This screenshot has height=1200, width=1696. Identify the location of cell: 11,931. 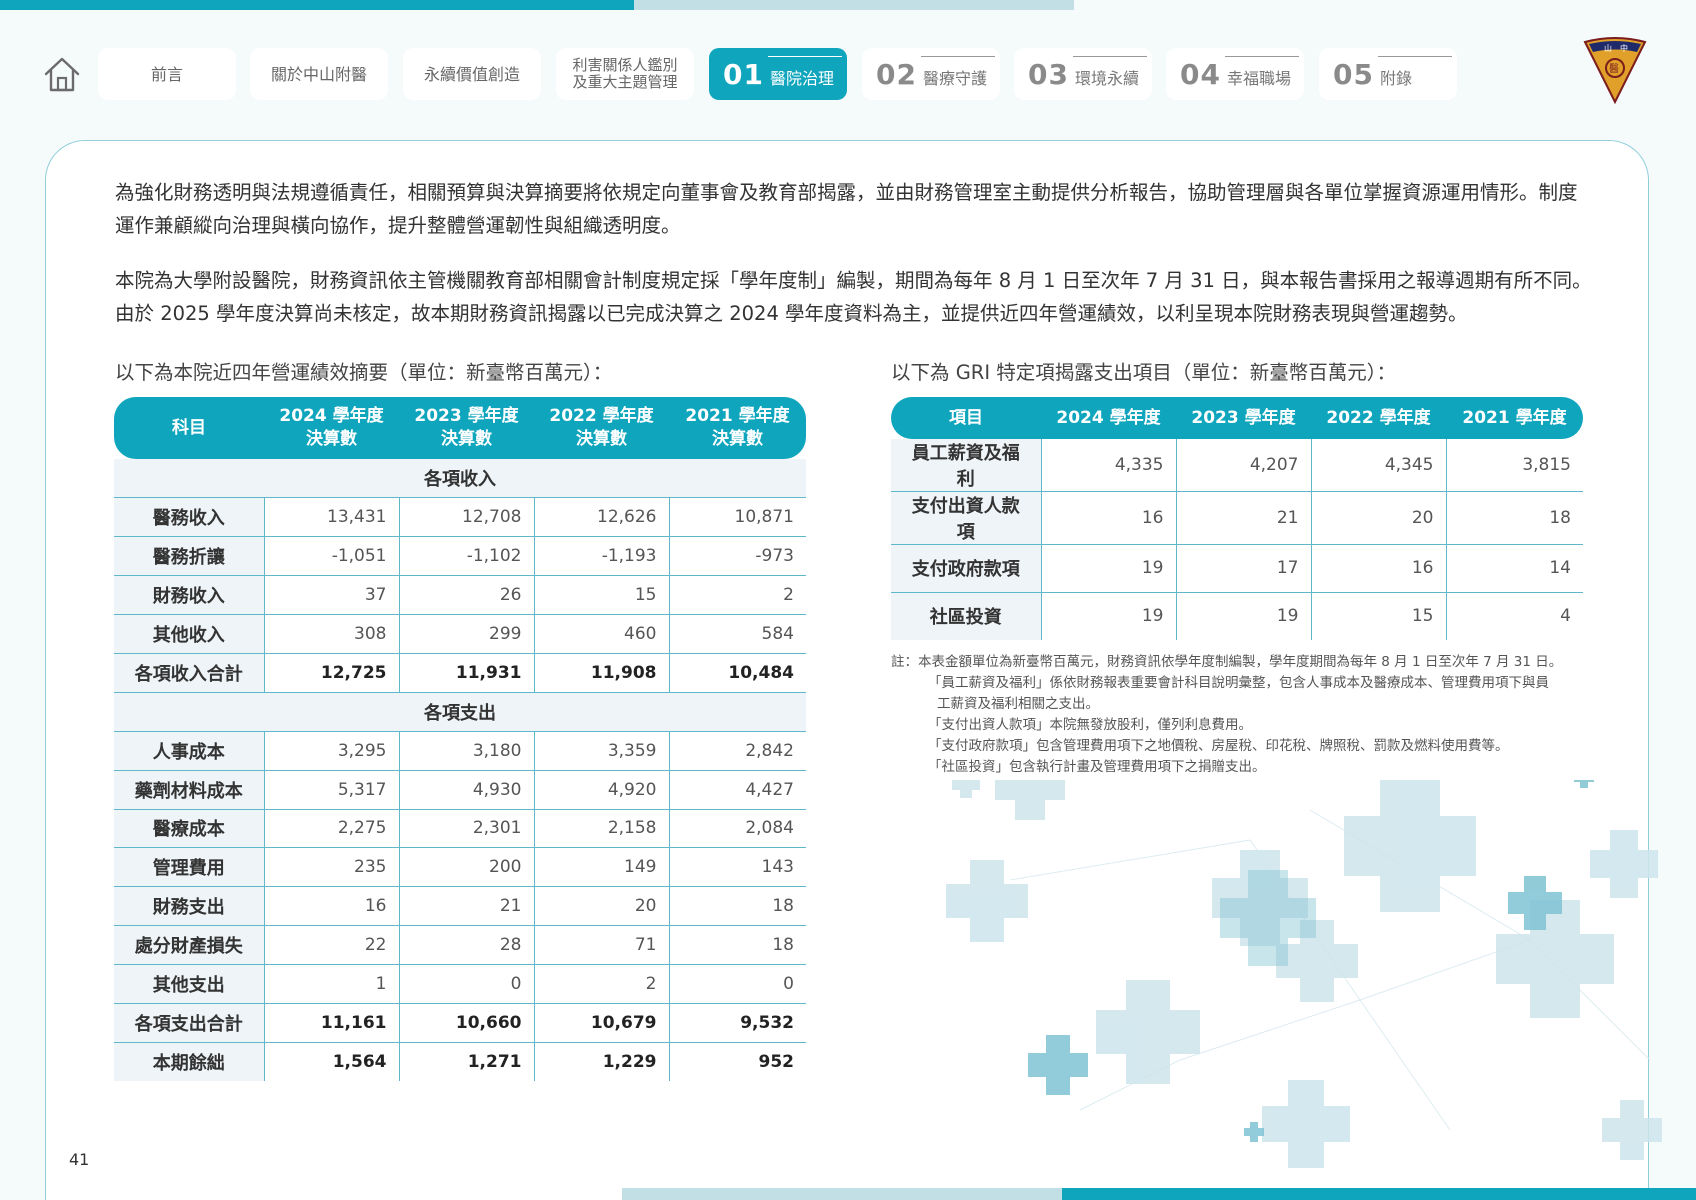
(467, 673).